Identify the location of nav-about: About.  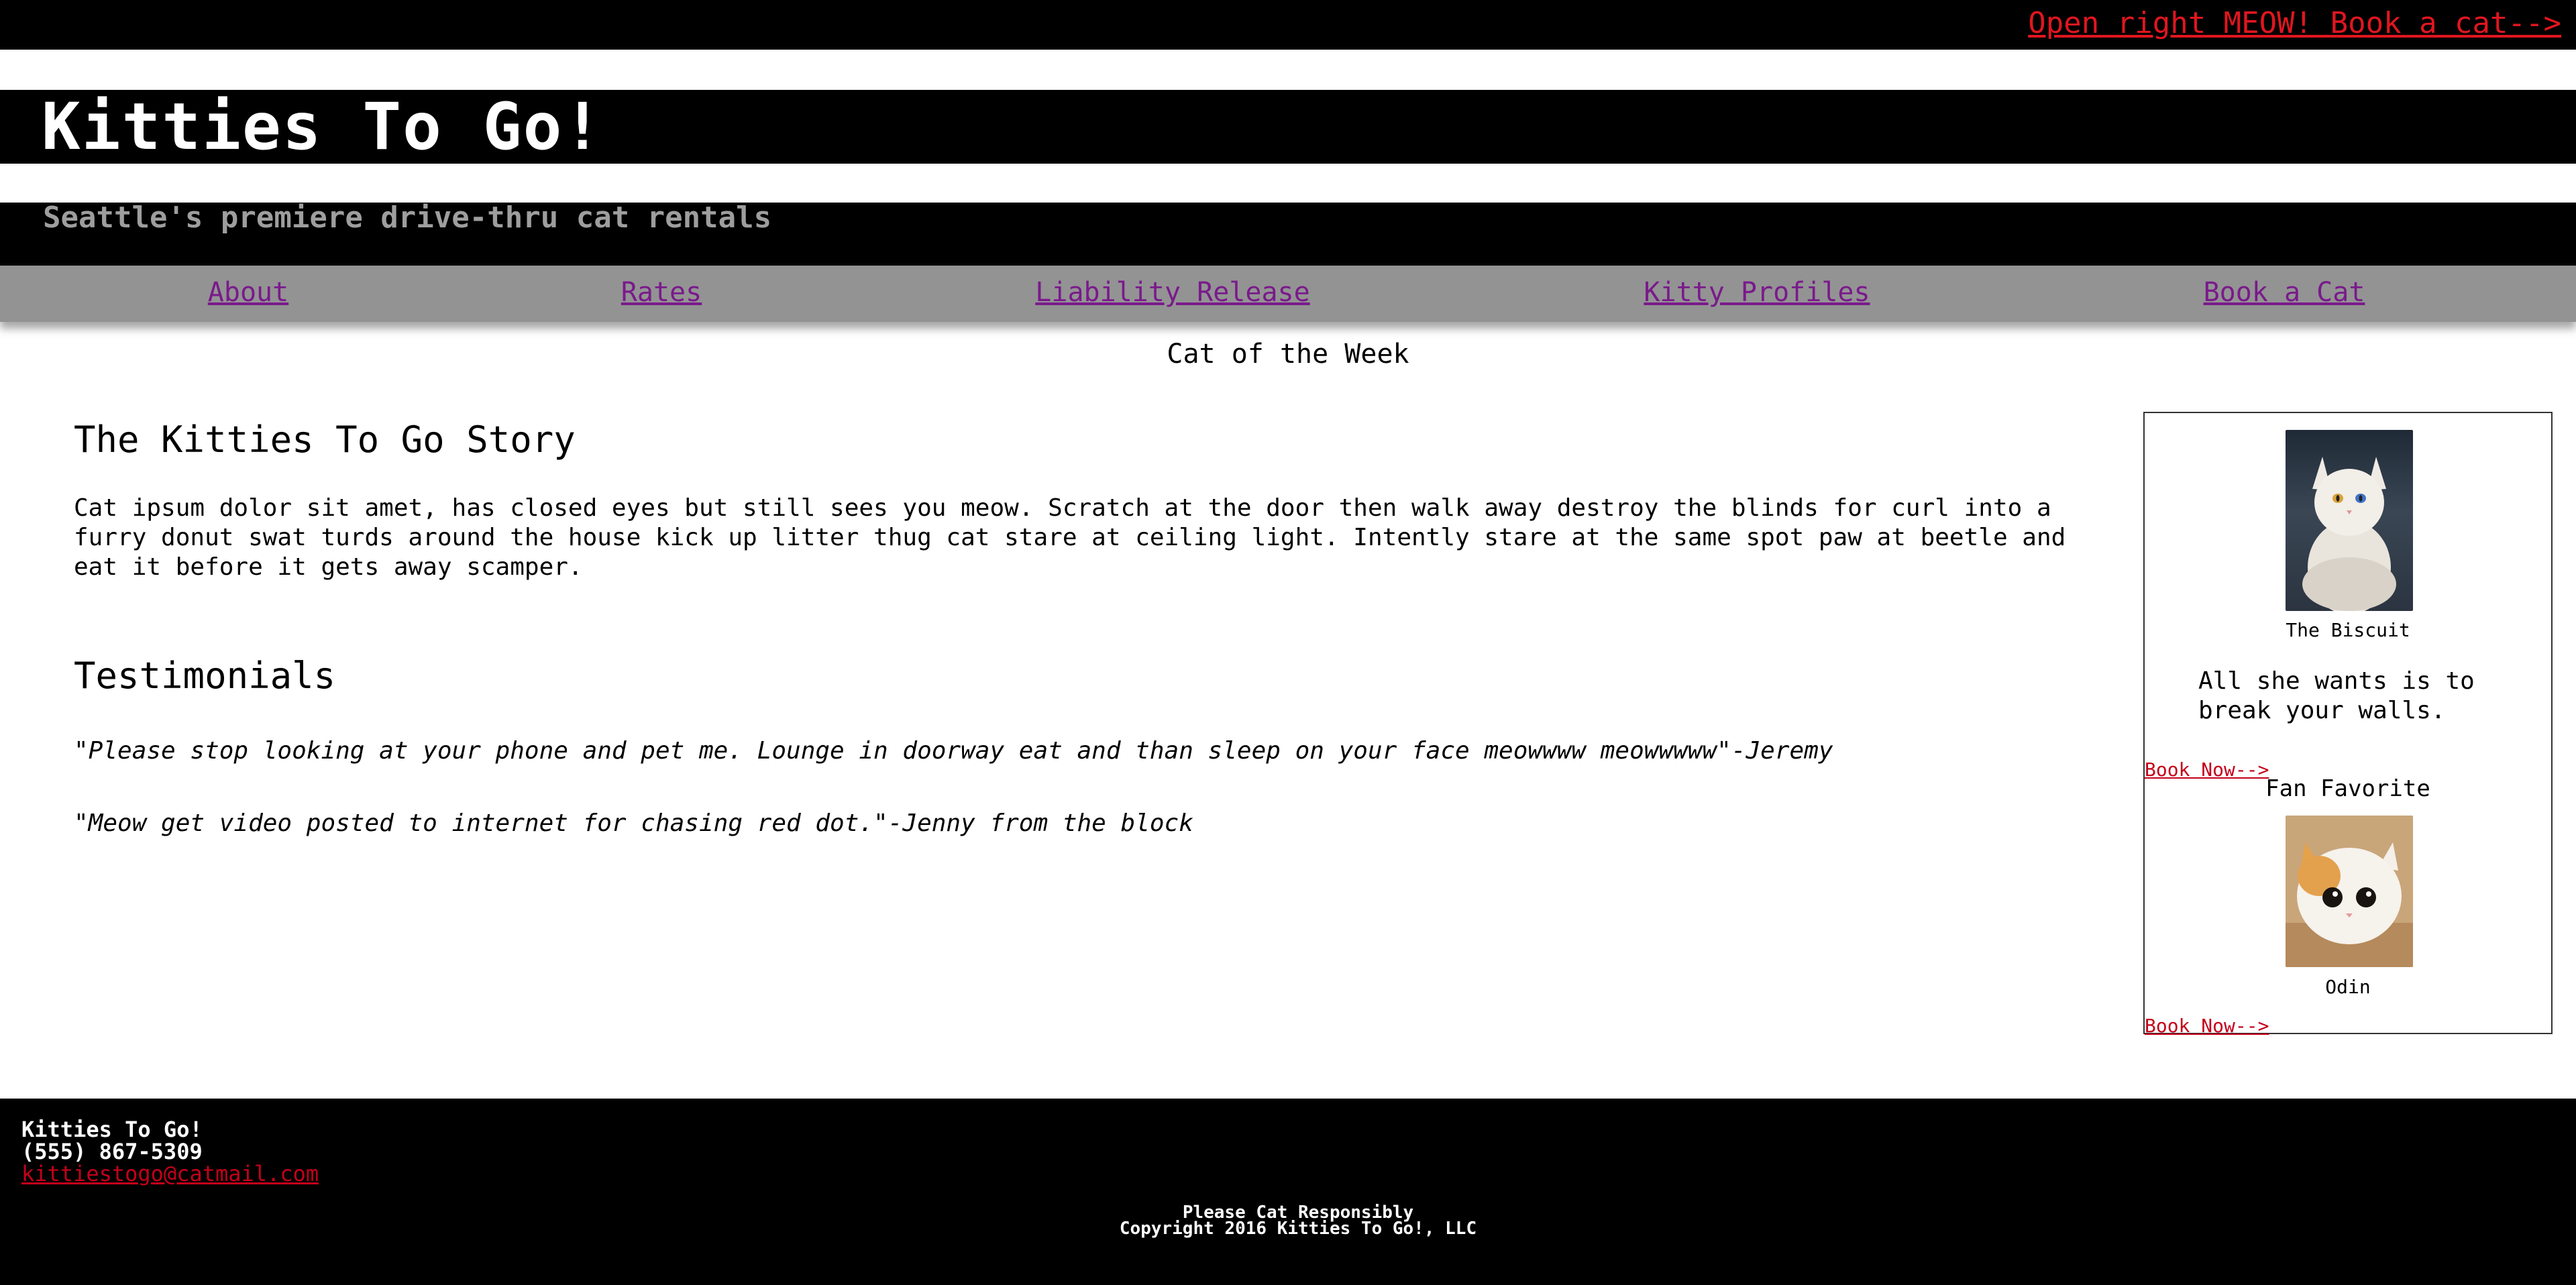
(248, 292).